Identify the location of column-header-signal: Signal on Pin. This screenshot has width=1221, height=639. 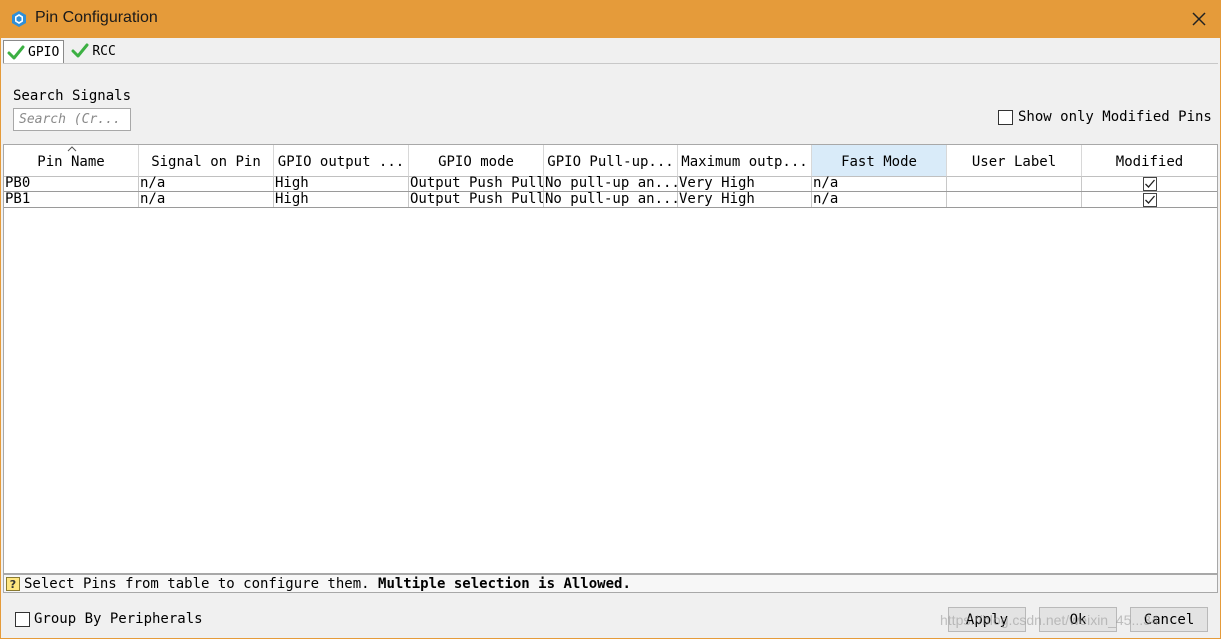
(206, 160).